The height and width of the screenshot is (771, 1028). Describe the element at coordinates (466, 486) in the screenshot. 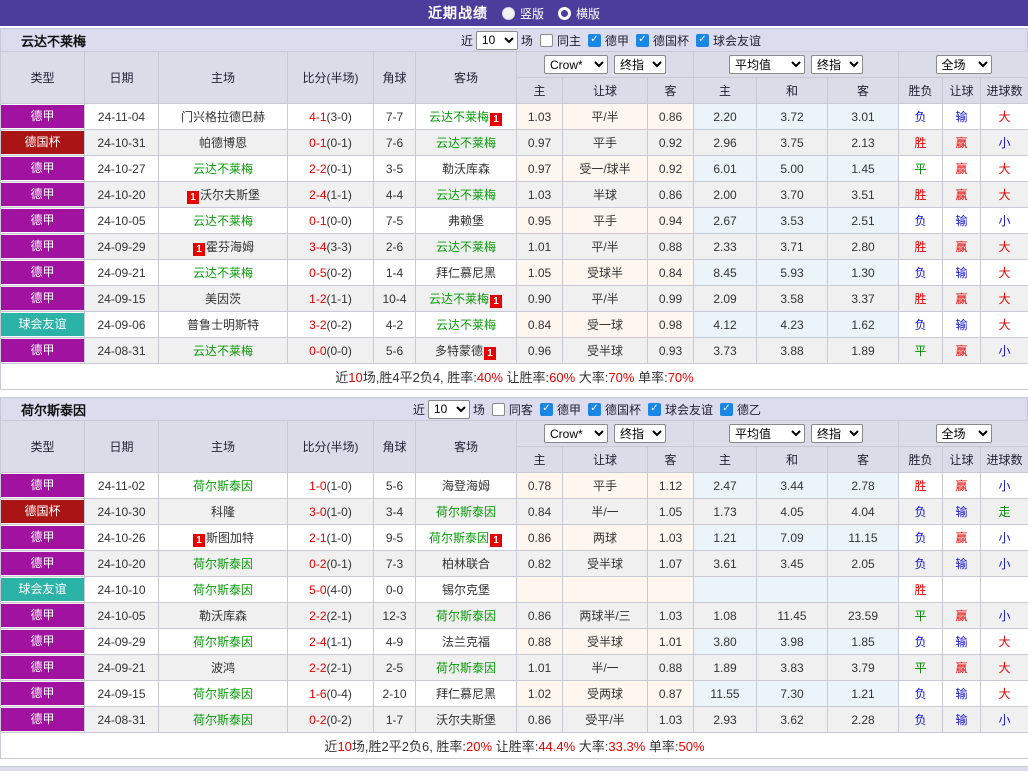

I see `away-team-link: 海登海姆` at that location.